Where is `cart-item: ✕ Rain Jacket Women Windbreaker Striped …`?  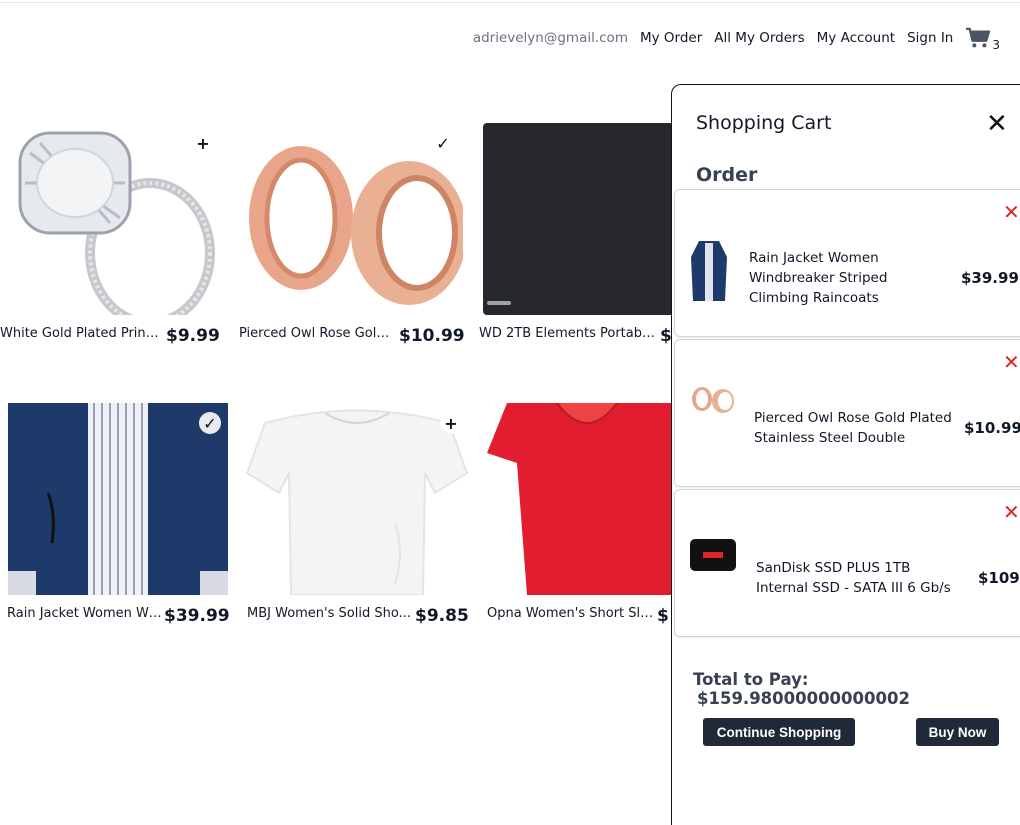
cart-item: ✕ Rain Jacket Women Windbreaker Striped … is located at coordinates (847, 263).